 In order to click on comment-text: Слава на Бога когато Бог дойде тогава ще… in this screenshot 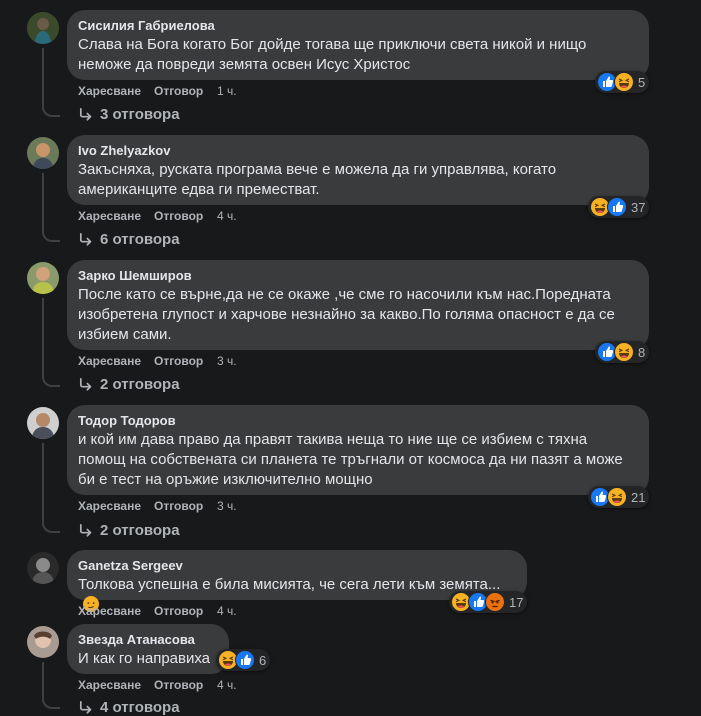, I will do `click(332, 54)`.